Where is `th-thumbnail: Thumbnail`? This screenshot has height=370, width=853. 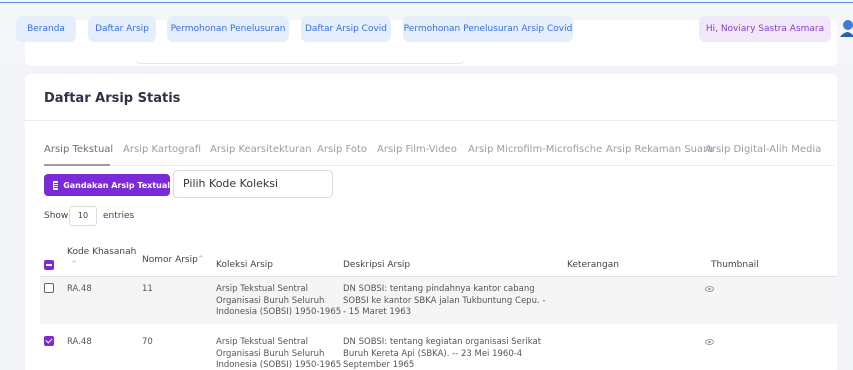
th-thumbnail: Thumbnail is located at coordinates (735, 265).